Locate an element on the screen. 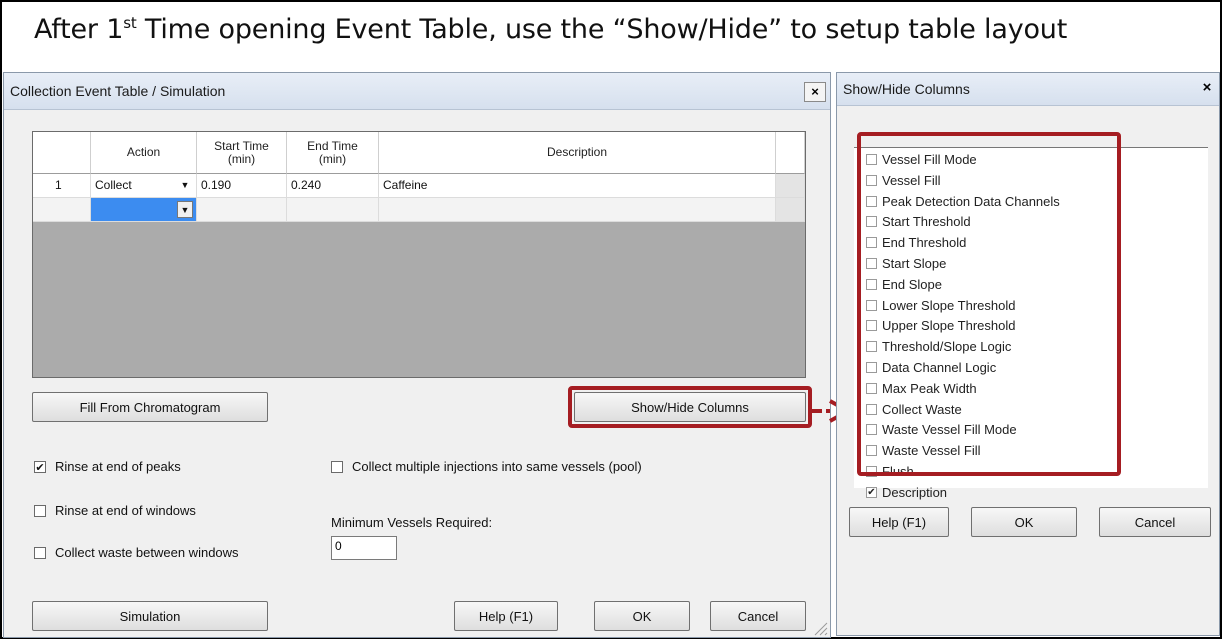 The height and width of the screenshot is (639, 1222). side-ok-button: OK is located at coordinates (1024, 522).